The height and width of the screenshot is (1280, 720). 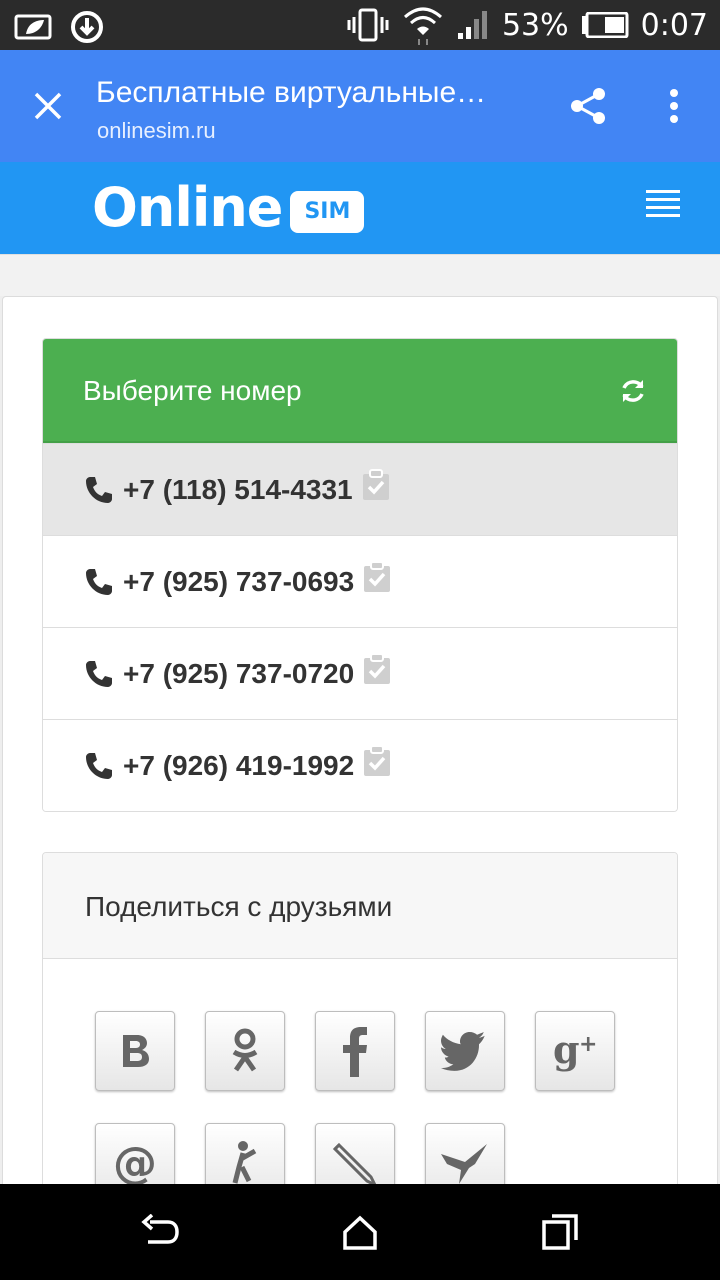 I want to click on odnoklassniki-icon, so click(x=245, y=1050).